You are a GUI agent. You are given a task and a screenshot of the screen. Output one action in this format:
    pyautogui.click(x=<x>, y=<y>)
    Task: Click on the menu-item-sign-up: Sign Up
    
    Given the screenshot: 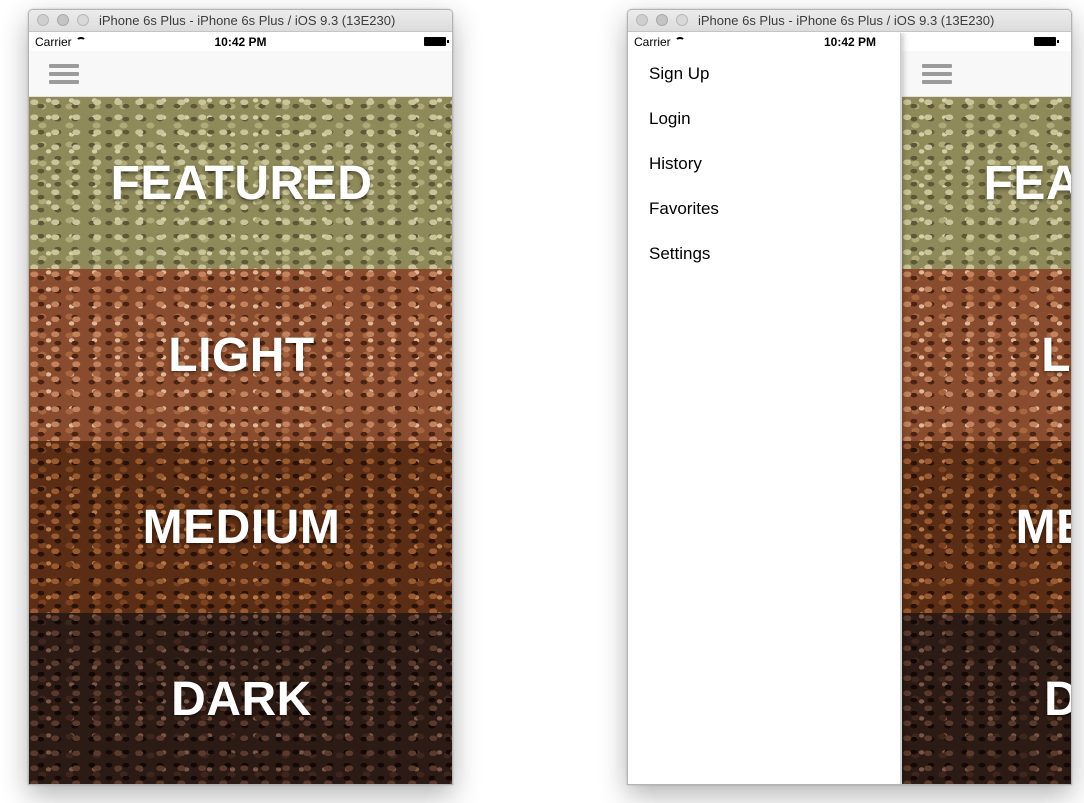 What is the action you would take?
    pyautogui.click(x=764, y=73)
    